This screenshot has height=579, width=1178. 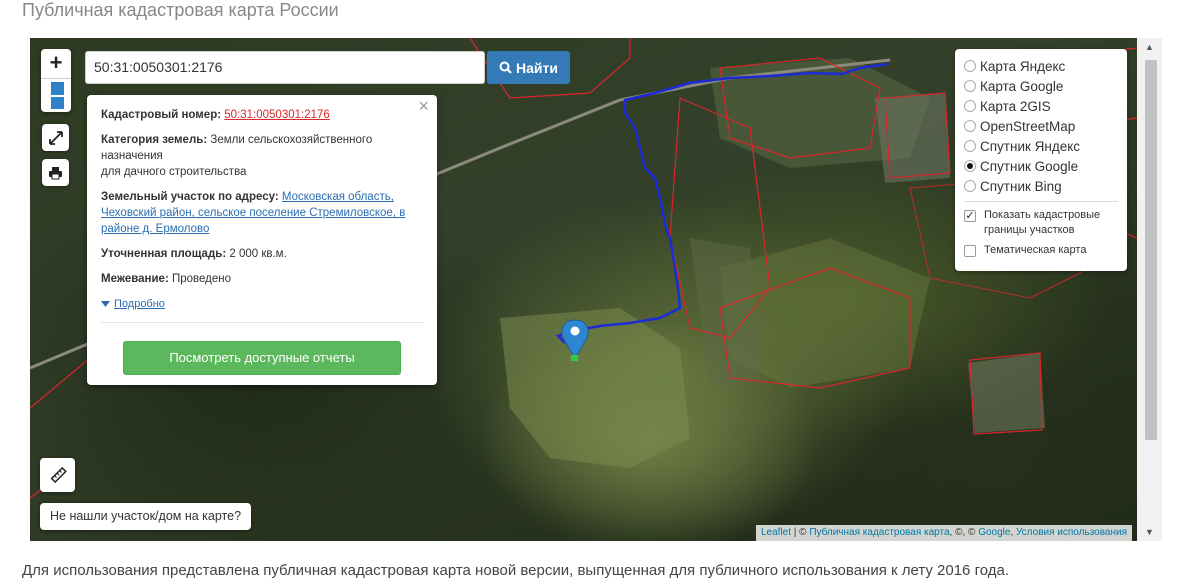 I want to click on fullscreen-icon, so click(x=55, y=137).